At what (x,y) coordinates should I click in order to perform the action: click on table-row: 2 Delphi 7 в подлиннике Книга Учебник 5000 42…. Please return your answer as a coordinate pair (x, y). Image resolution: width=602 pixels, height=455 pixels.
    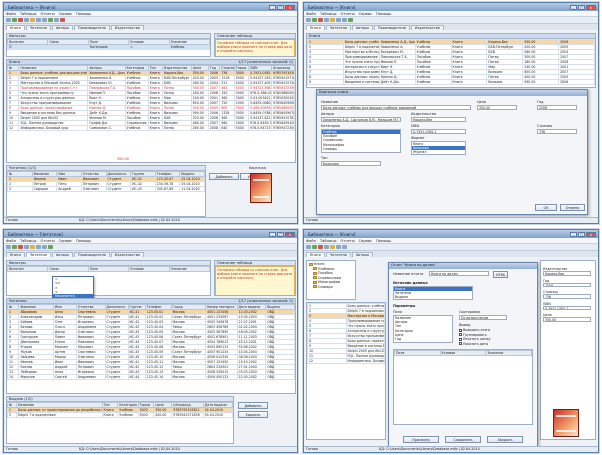
    Looking at the image, I should click on (120, 415).